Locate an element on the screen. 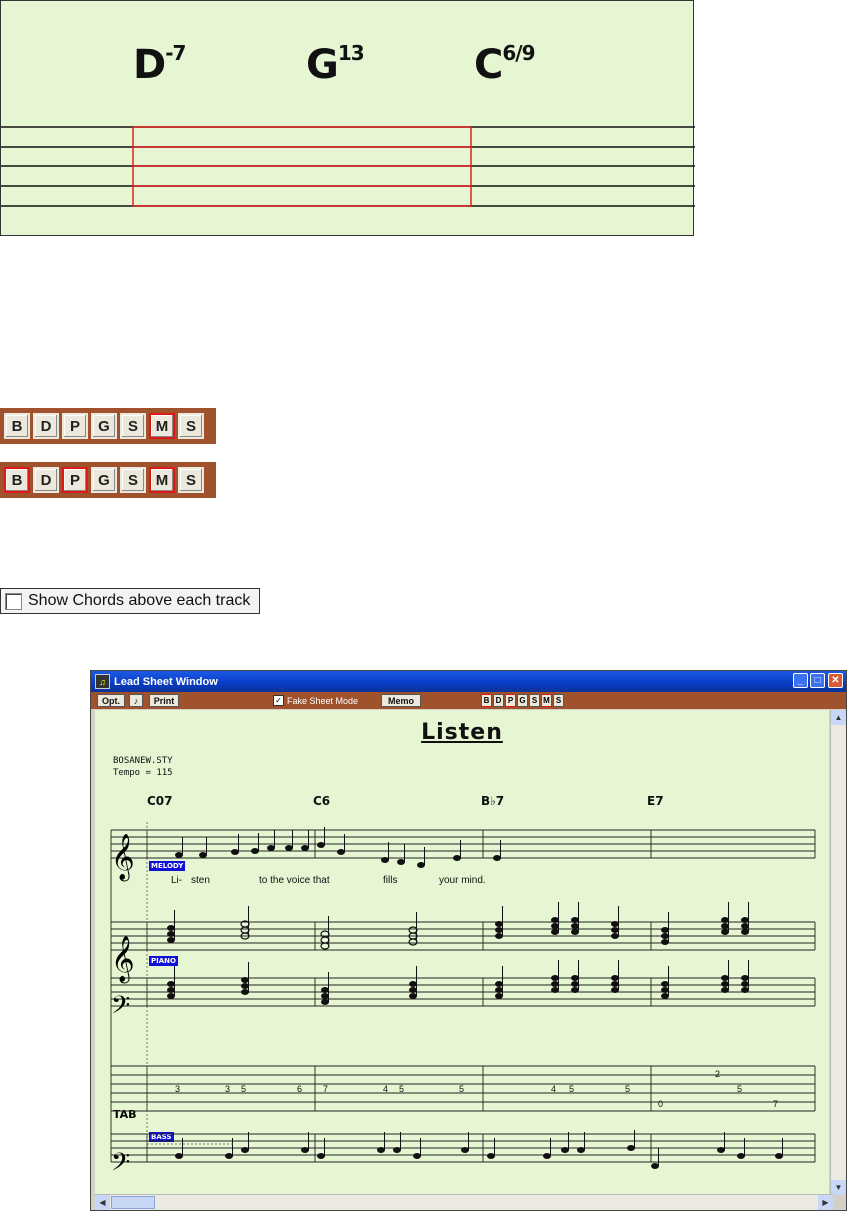  options-button: Opt. is located at coordinates (111, 700).